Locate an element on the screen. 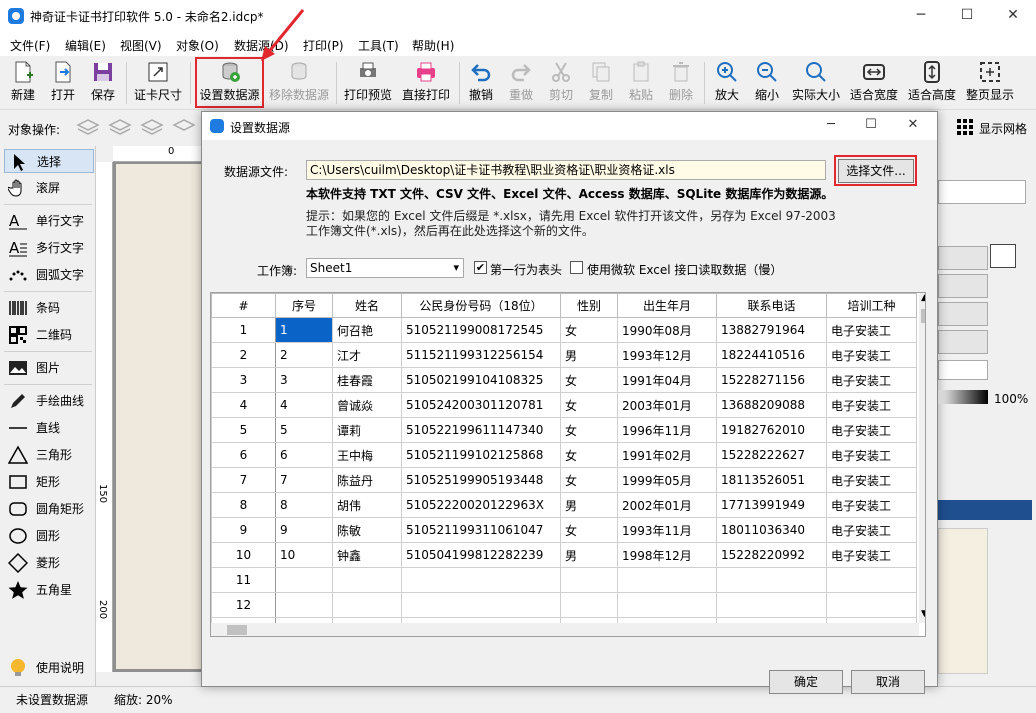 The height and width of the screenshot is (713, 1036). opacity-slider is located at coordinates (963, 397).